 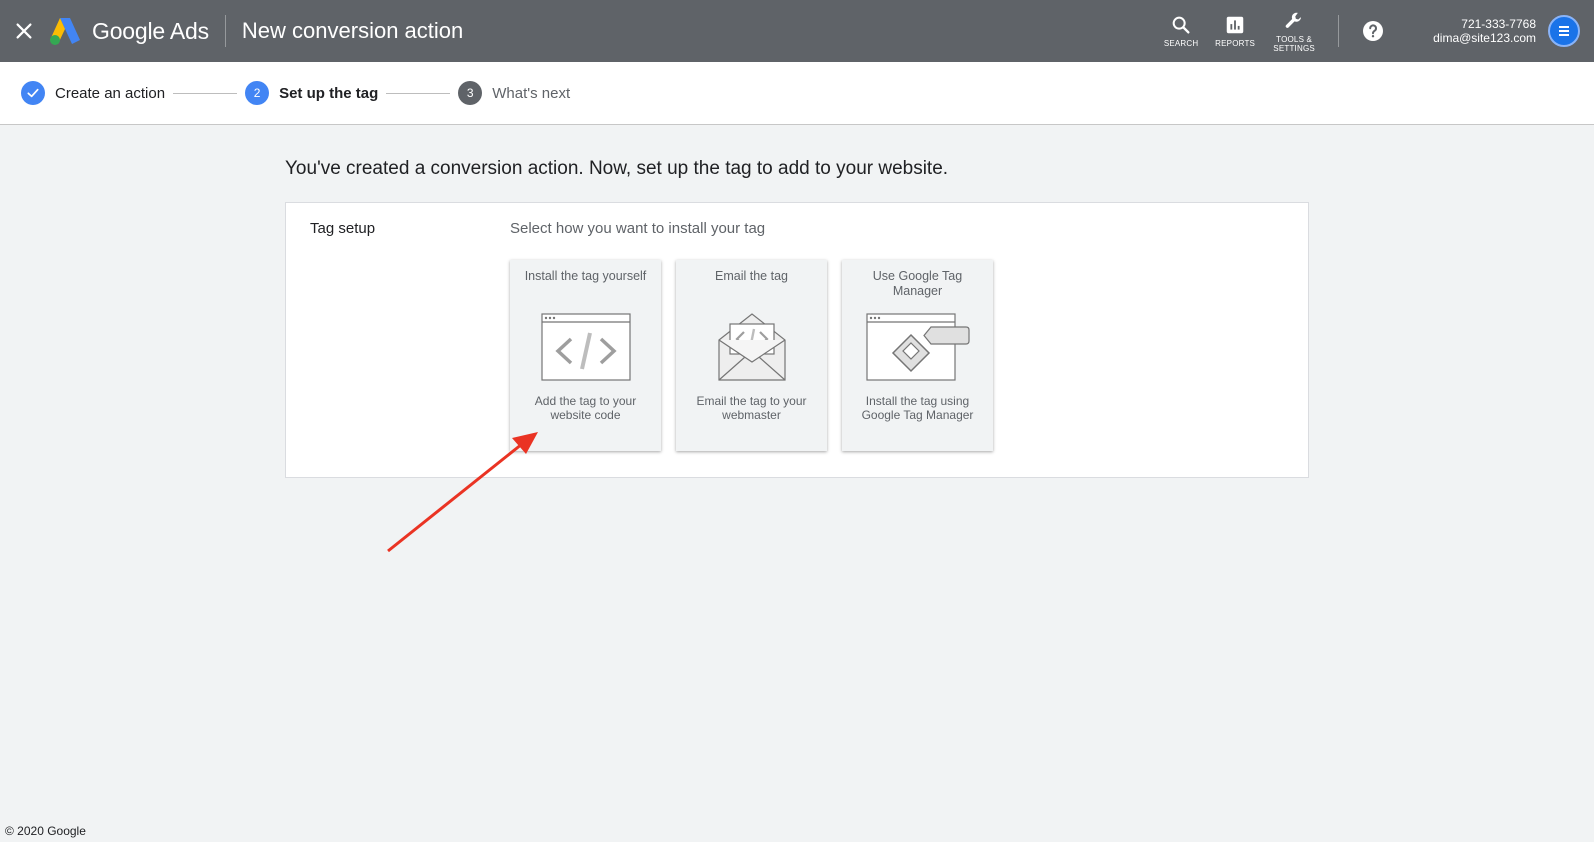 What do you see at coordinates (1294, 31) in the screenshot?
I see `tools-settings-button: TOOLS & SETTINGS` at bounding box center [1294, 31].